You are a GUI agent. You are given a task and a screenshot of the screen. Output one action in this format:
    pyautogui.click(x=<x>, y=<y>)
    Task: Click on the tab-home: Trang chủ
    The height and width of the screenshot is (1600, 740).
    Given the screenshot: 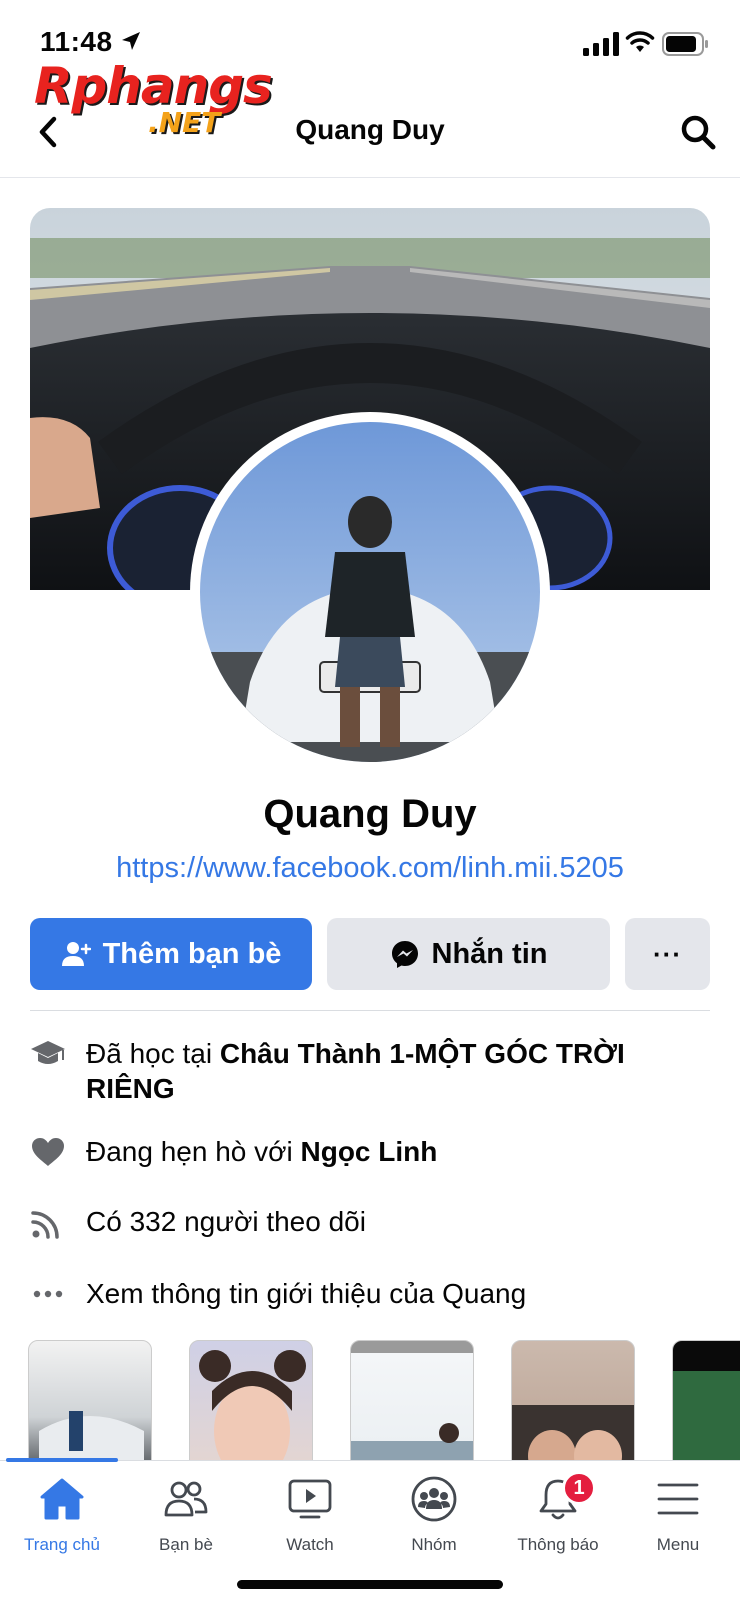 What is the action you would take?
    pyautogui.click(x=62, y=1521)
    